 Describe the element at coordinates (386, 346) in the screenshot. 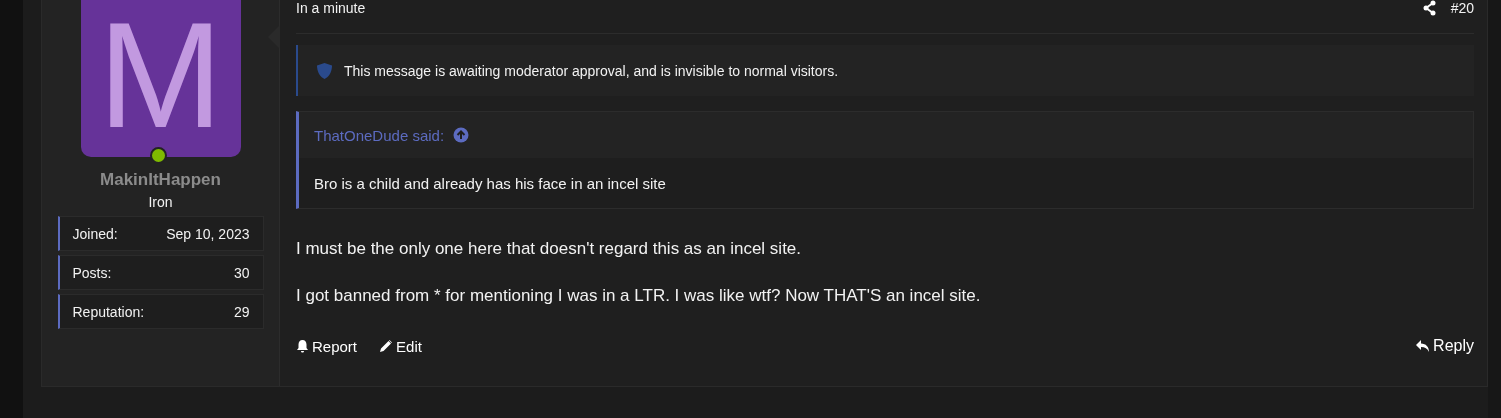

I see `pencil-icon` at that location.